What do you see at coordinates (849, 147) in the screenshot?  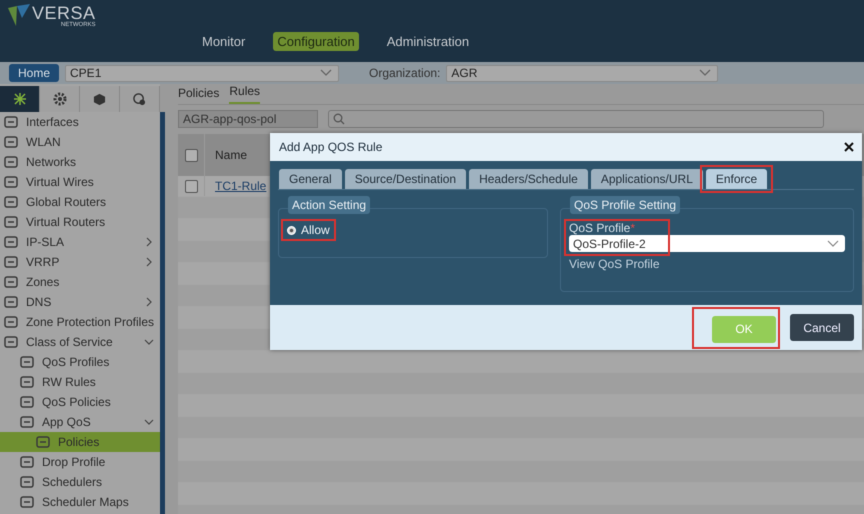 I see `close-icon` at bounding box center [849, 147].